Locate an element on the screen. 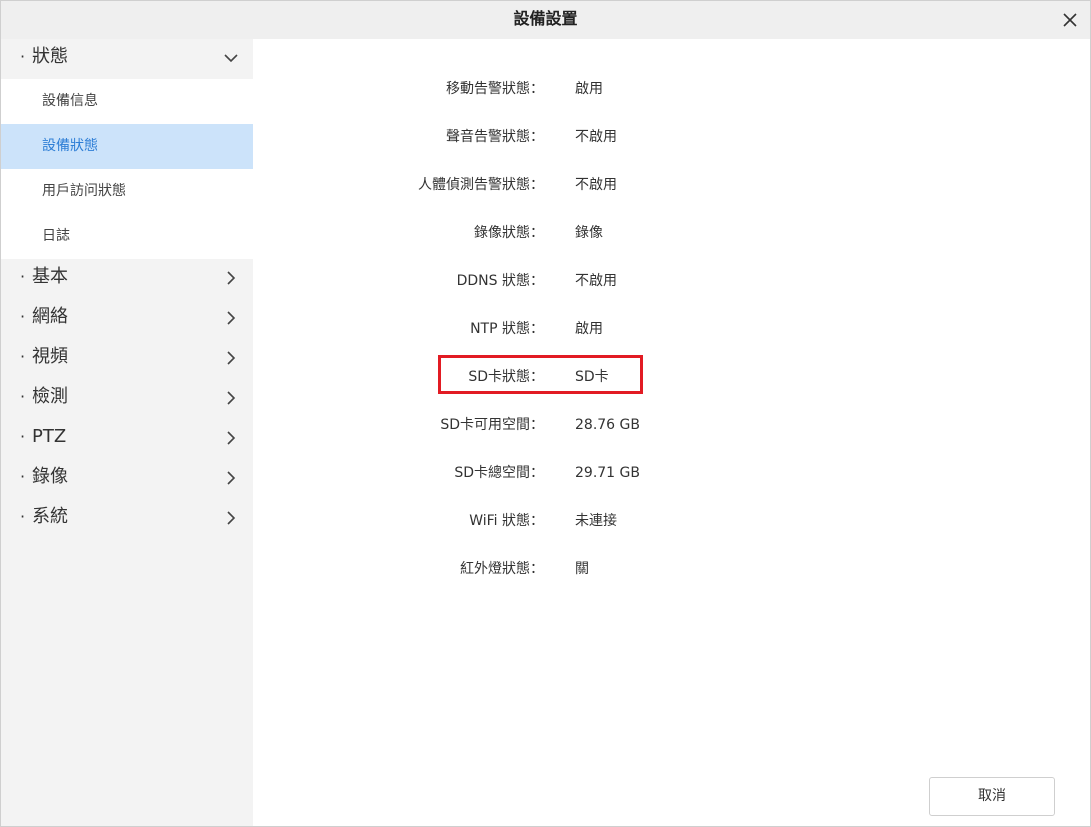 Image resolution: width=1091 pixels, height=827 pixels. sidebar-group-label: 檢測 is located at coordinates (50, 396).